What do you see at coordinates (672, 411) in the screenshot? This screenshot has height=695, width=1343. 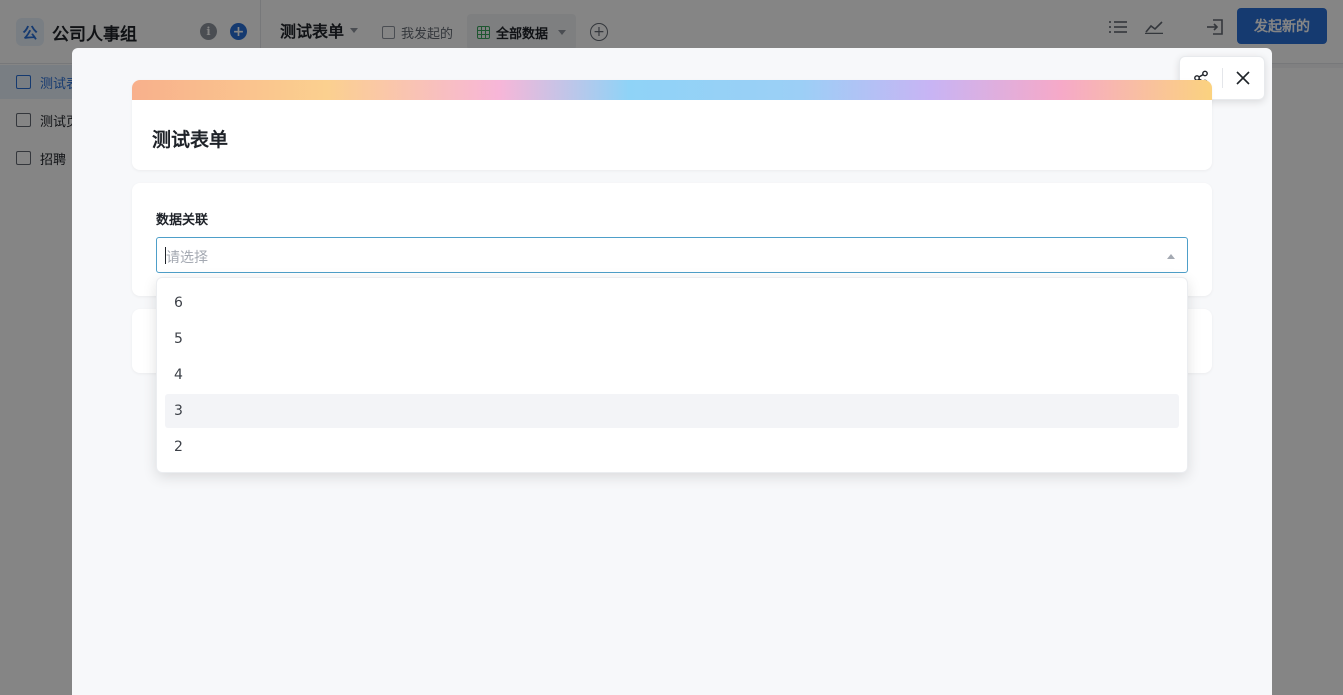 I see `dropdown-option-hovered: 3` at bounding box center [672, 411].